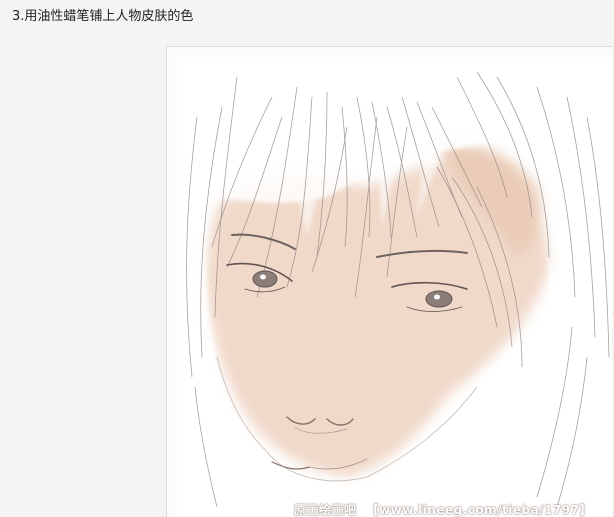 This screenshot has height=517, width=614. I want to click on watermark-brand: 原画绘画吧, so click(325, 510).